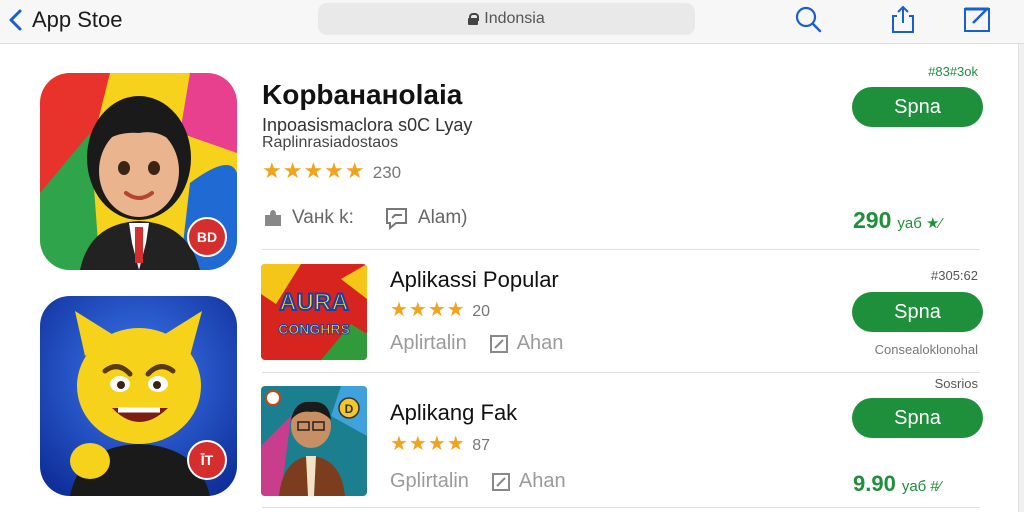 The image size is (1024, 512). I want to click on featured-subtitle-1: Inpoasismaclora s0C Lyay, so click(367, 125).